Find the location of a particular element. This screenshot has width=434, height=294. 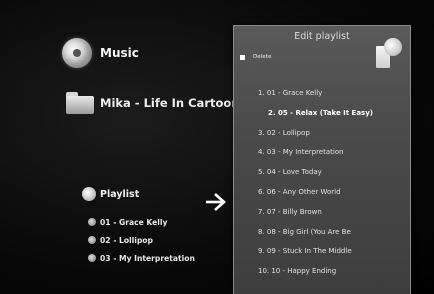

disc-icon is located at coordinates (77, 53).